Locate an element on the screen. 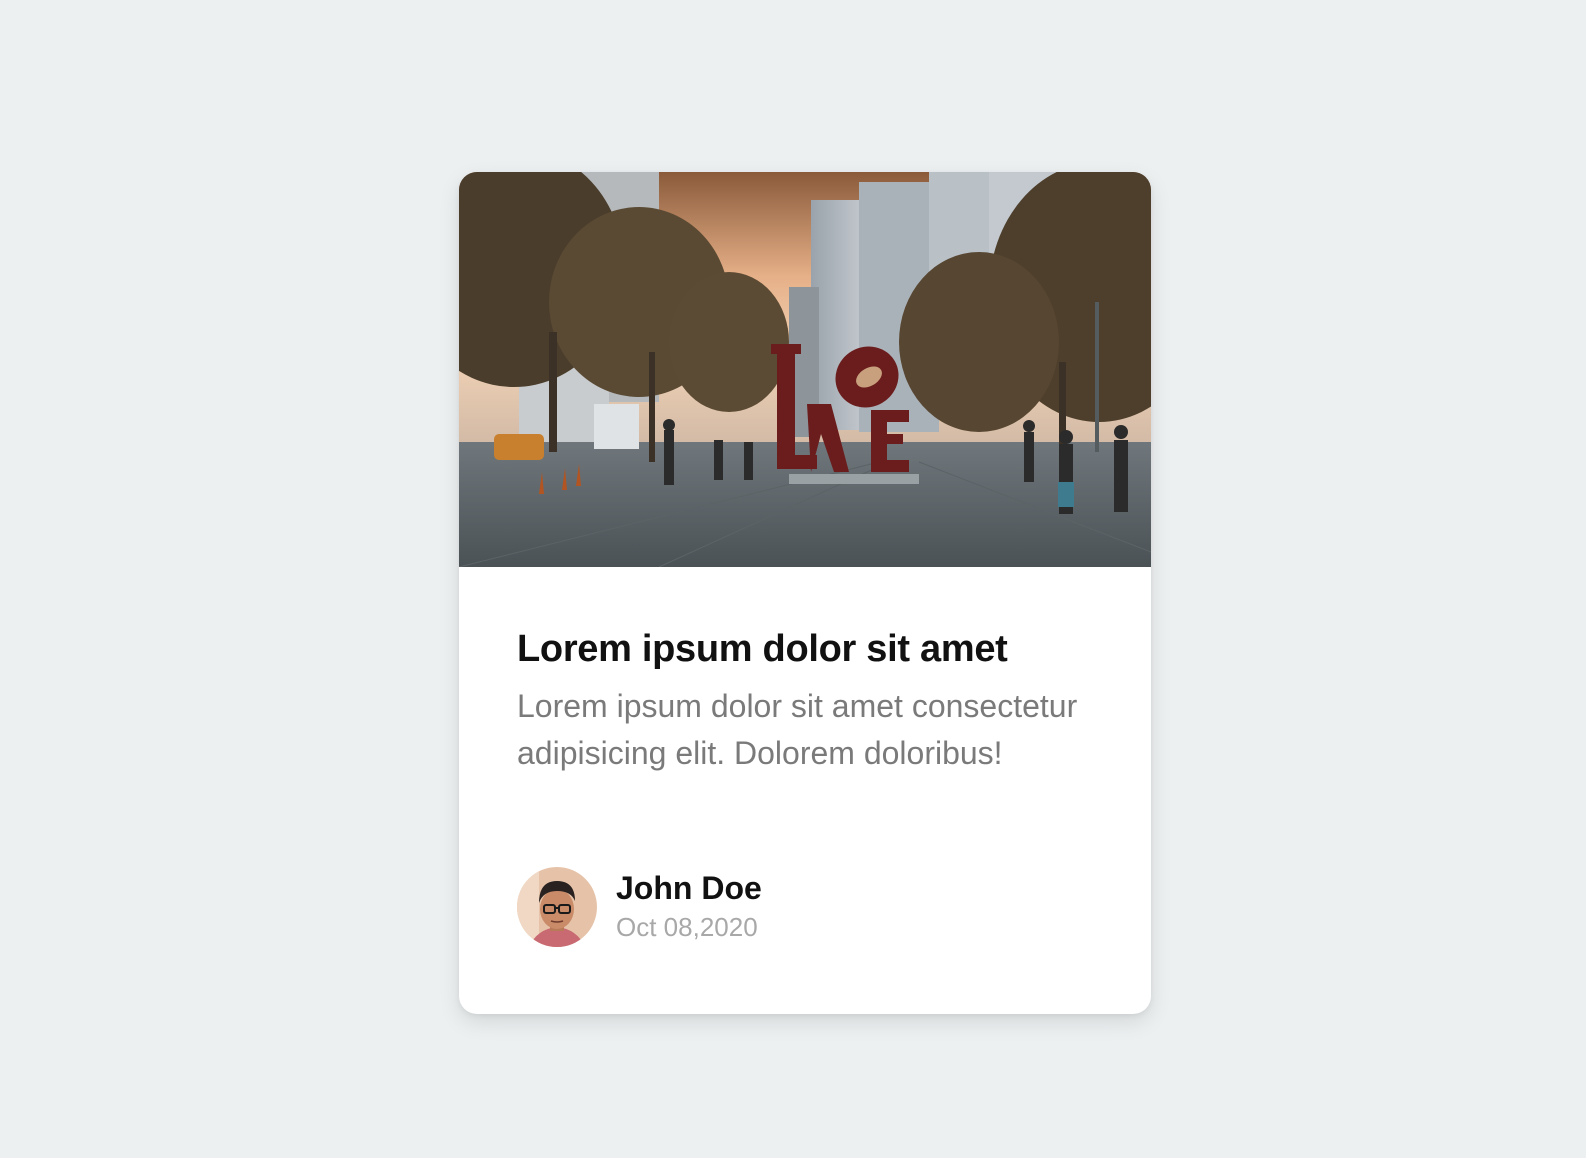  author-block: John Doe Oct 08,2020 is located at coordinates (639, 907).